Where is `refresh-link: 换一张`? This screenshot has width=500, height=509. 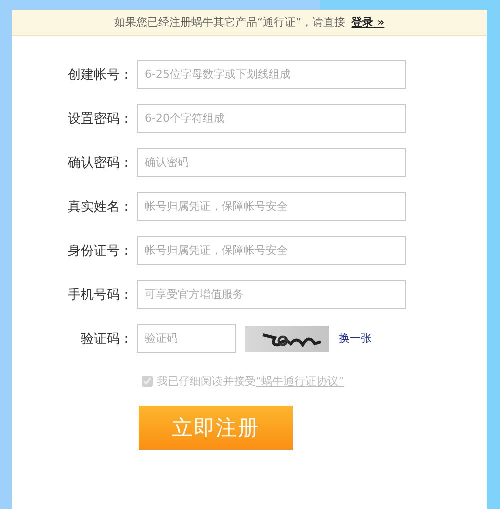
refresh-link: 换一张 is located at coordinates (355, 338).